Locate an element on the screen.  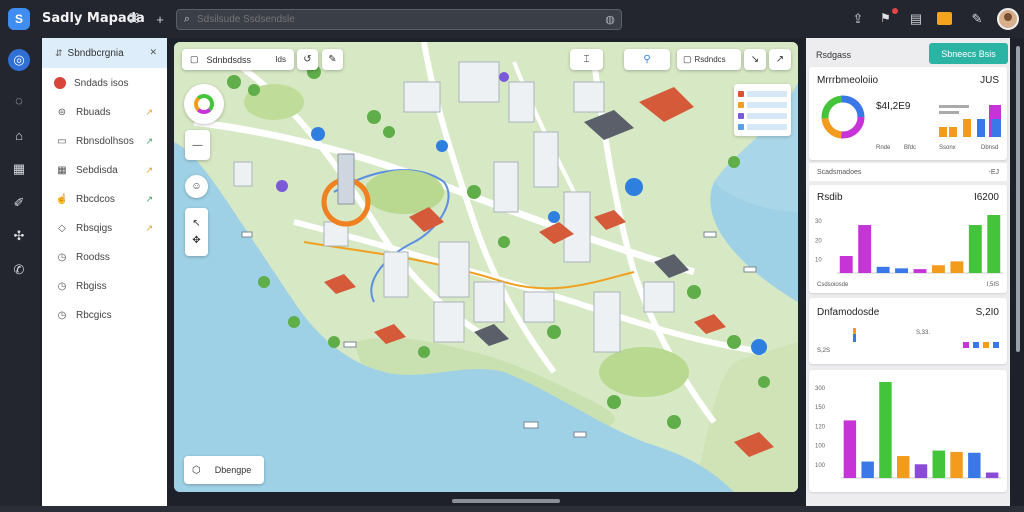
map-legend is located at coordinates (762, 110).